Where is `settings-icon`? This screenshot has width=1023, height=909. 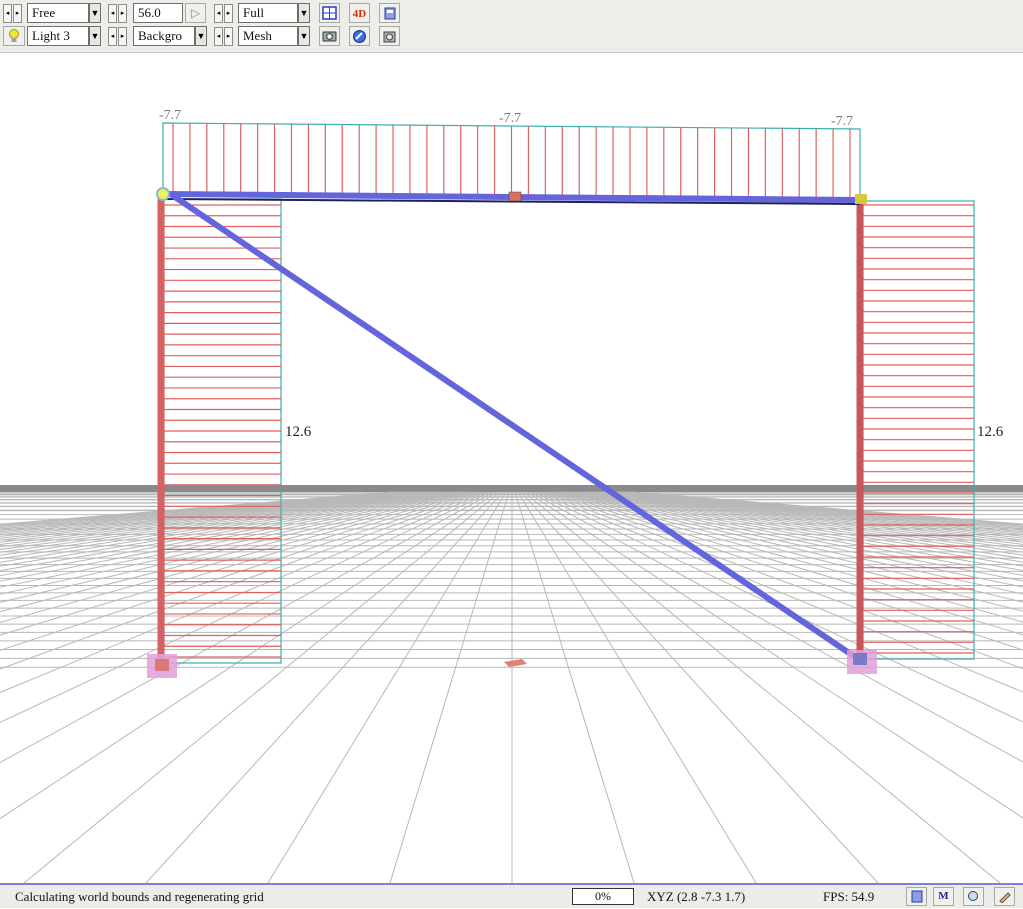
settings-icon is located at coordinates (389, 37).